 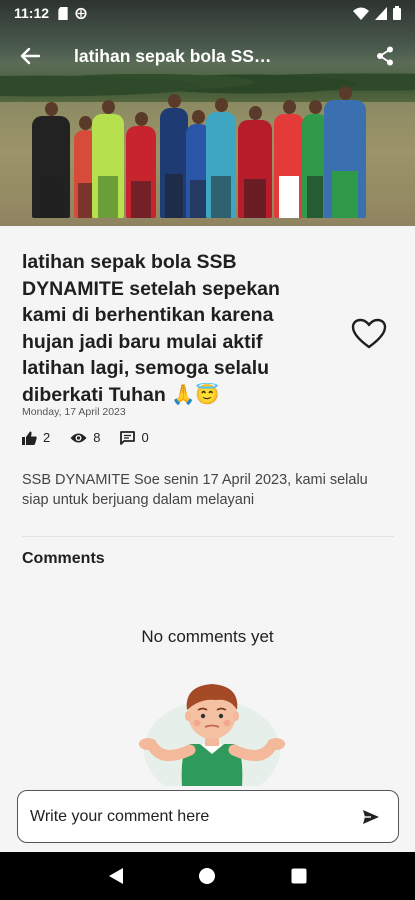 I want to click on triangle-back-icon, so click(x=115, y=876).